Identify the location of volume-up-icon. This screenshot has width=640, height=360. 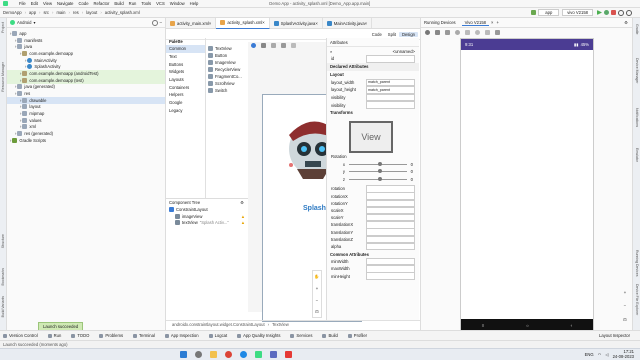
(437, 32).